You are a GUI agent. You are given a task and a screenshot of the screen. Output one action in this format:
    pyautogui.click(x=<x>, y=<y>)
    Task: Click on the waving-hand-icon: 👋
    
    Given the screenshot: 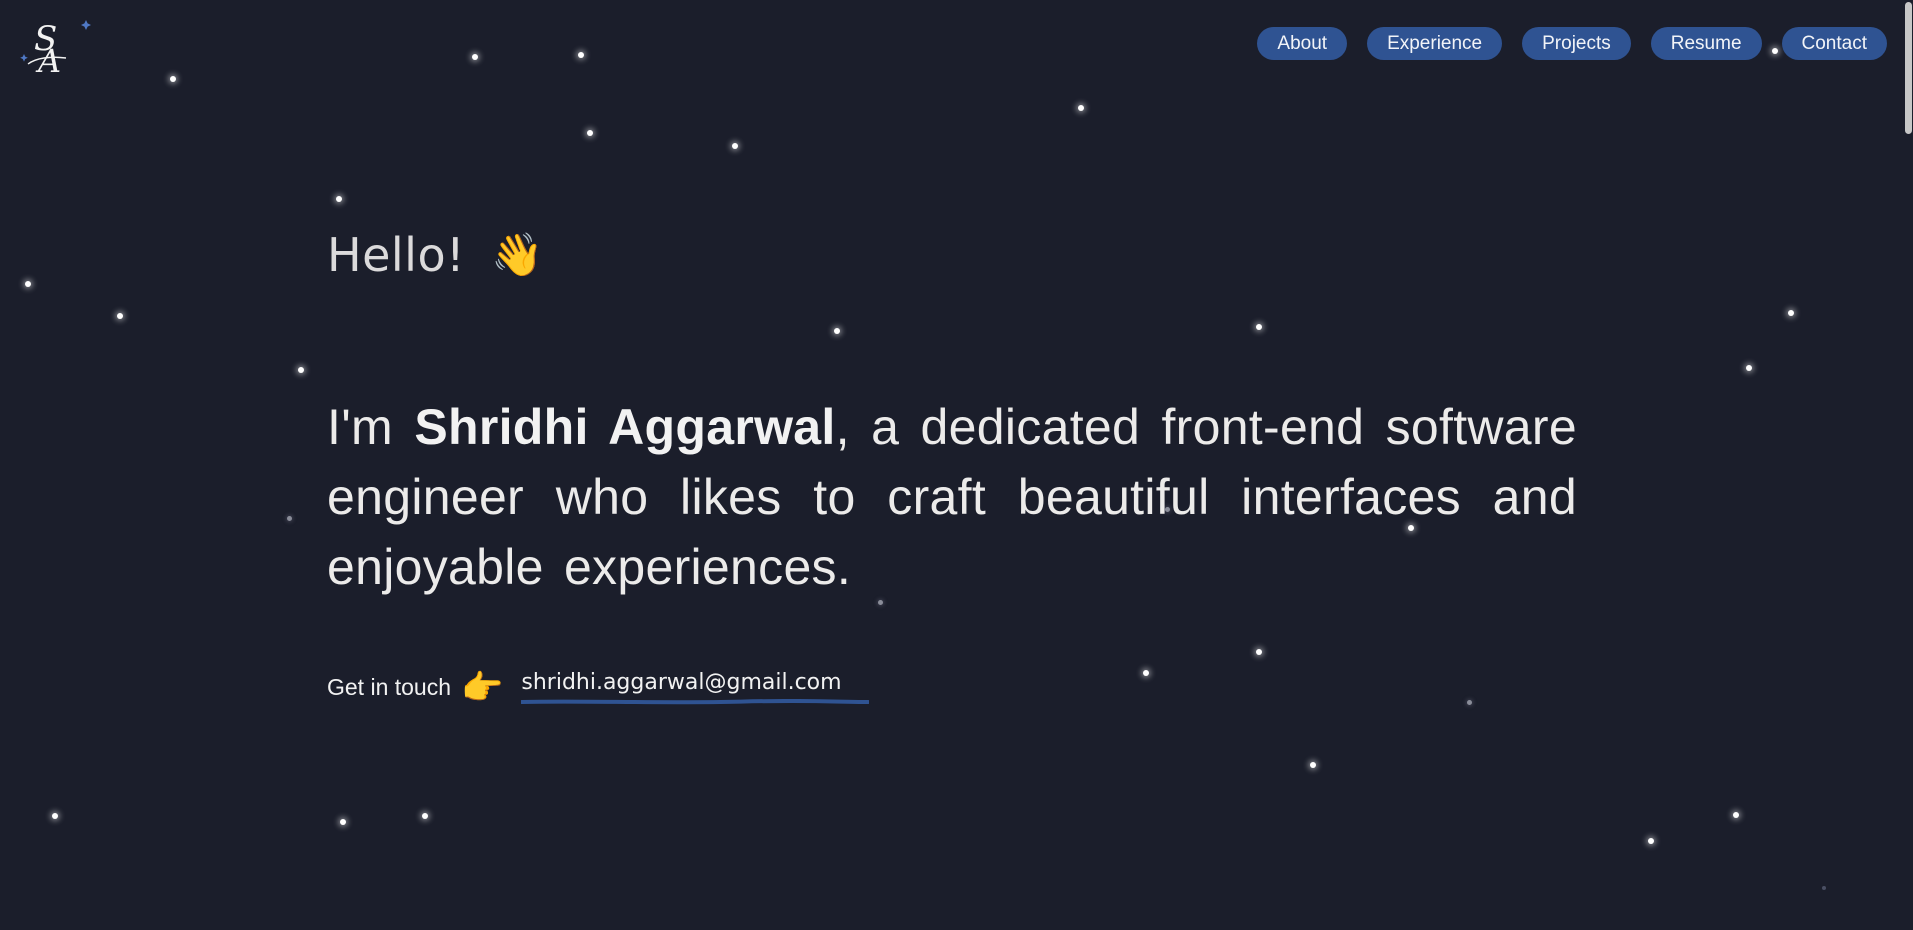 What is the action you would take?
    pyautogui.click(x=517, y=254)
    